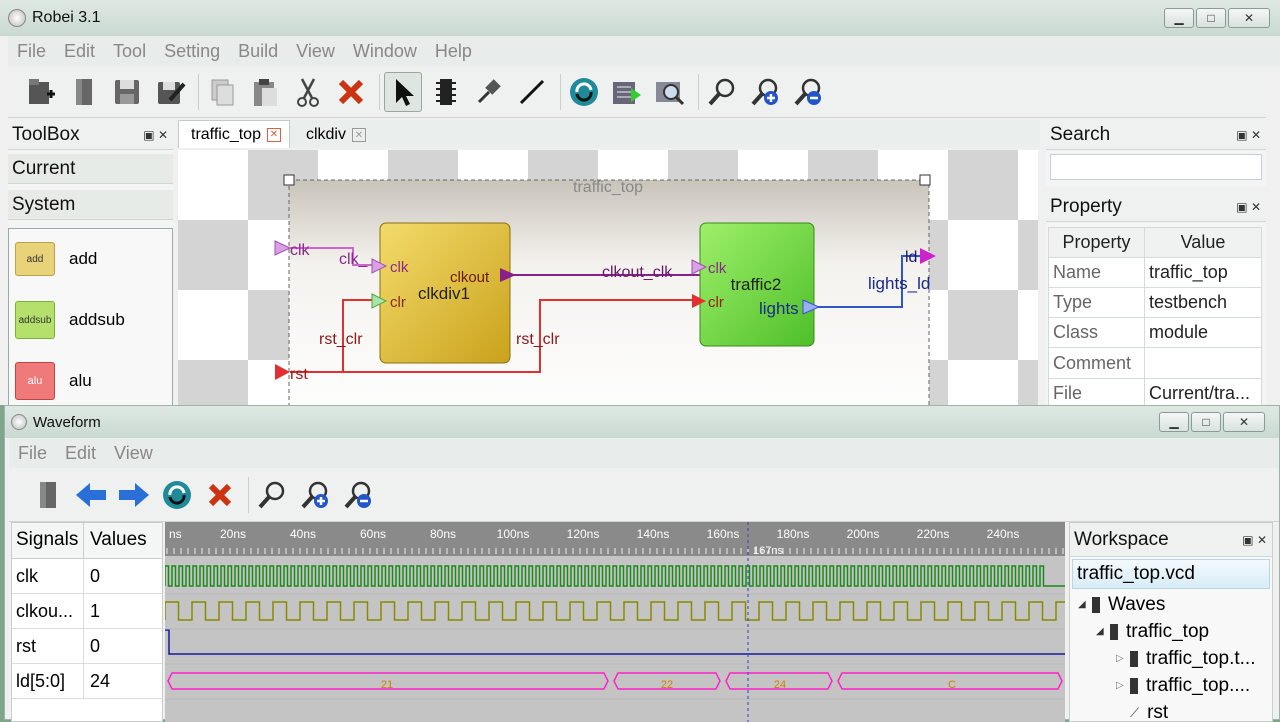 The height and width of the screenshot is (722, 1280). Describe the element at coordinates (91, 495) in the screenshot. I see `back-arrow-icon` at that location.